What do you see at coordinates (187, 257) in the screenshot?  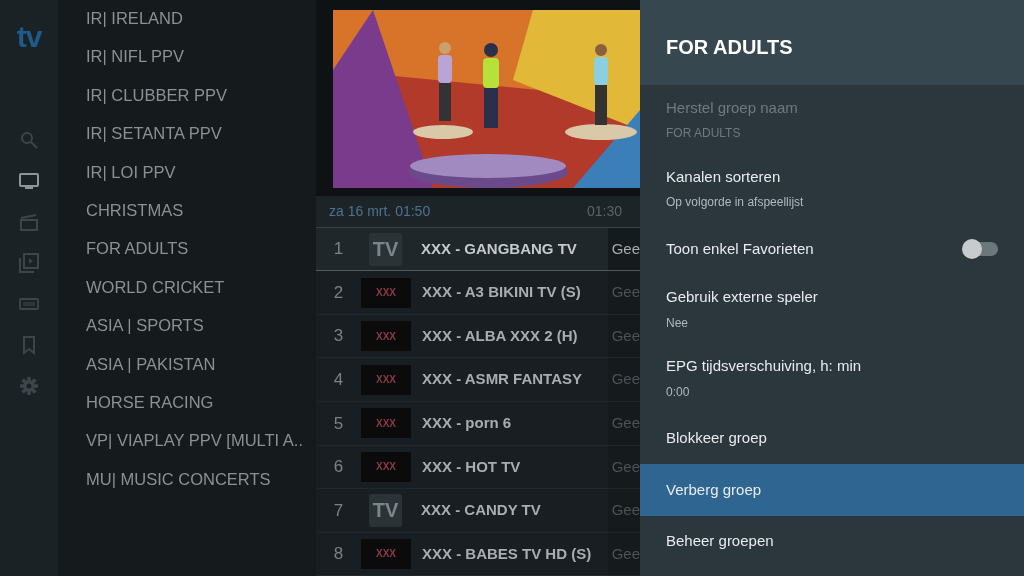 I see `group-item: FOR ADULTS` at bounding box center [187, 257].